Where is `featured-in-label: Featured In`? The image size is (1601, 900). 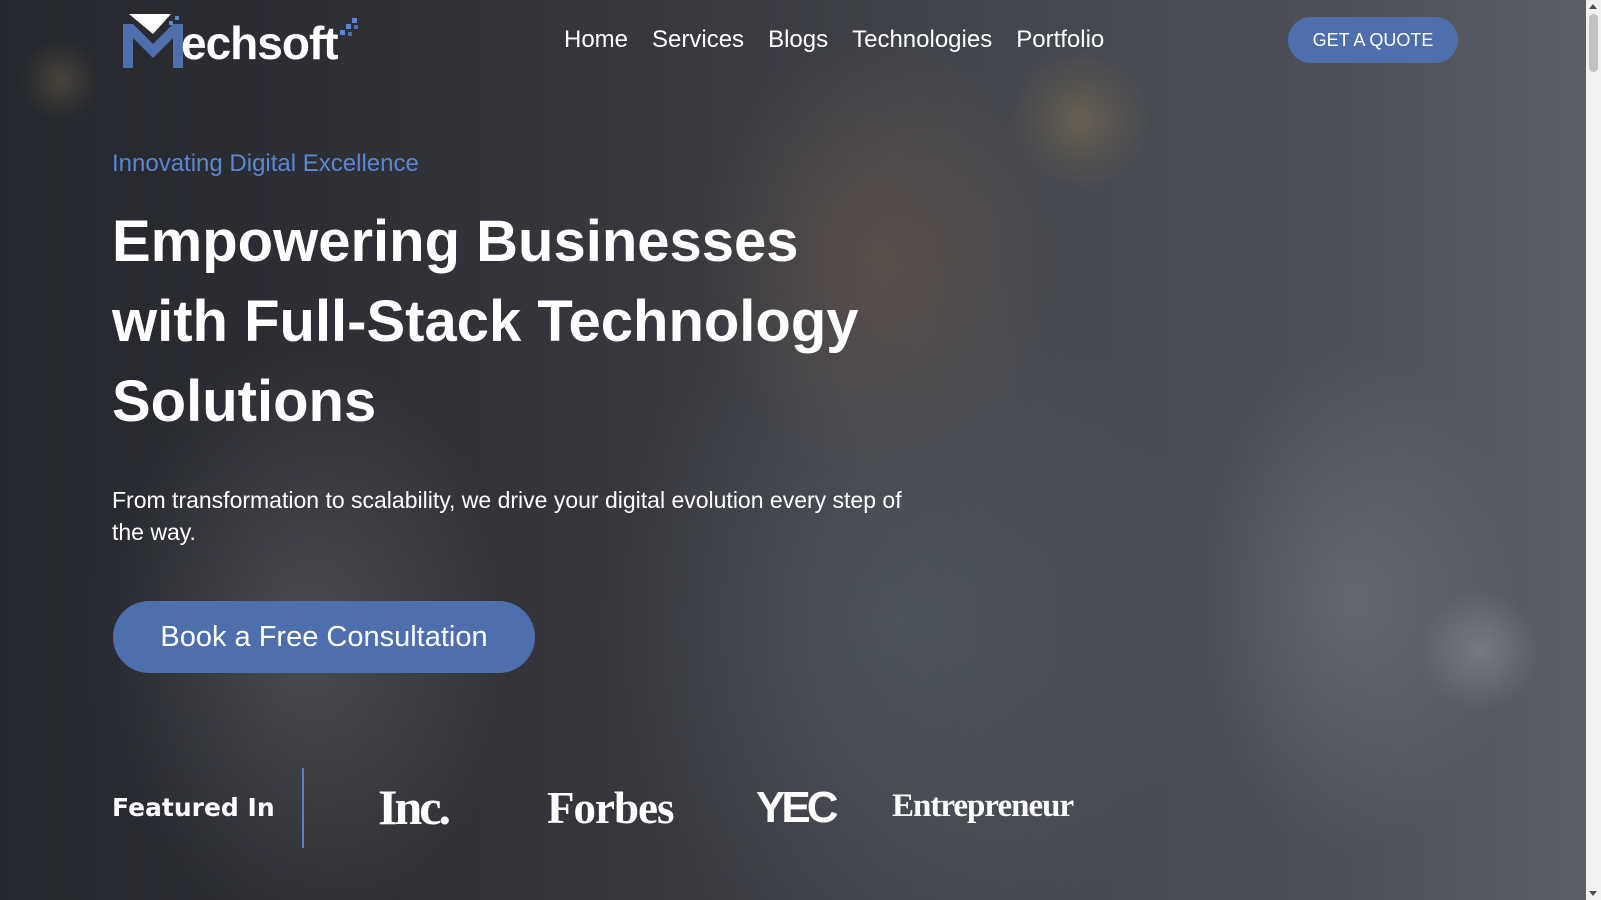
featured-in-label: Featured In is located at coordinates (193, 807).